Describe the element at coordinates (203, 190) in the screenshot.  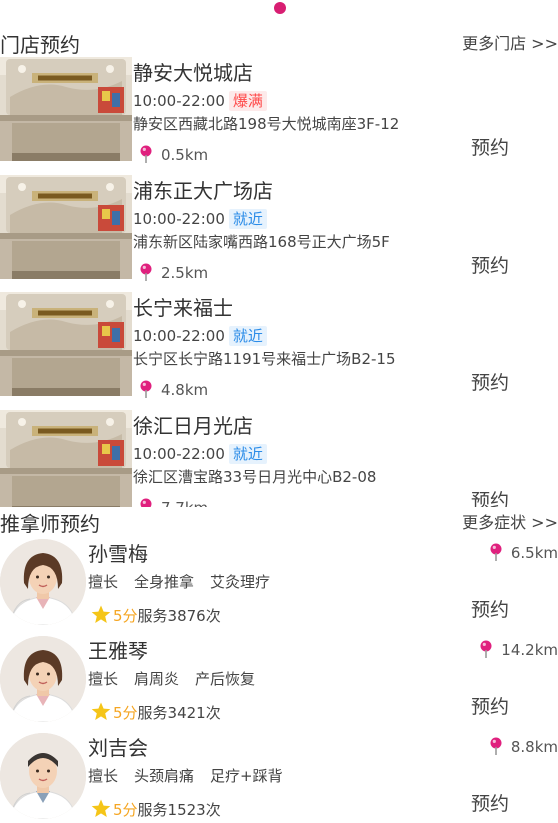
I see `store-name: 浦东正大广场店` at that location.